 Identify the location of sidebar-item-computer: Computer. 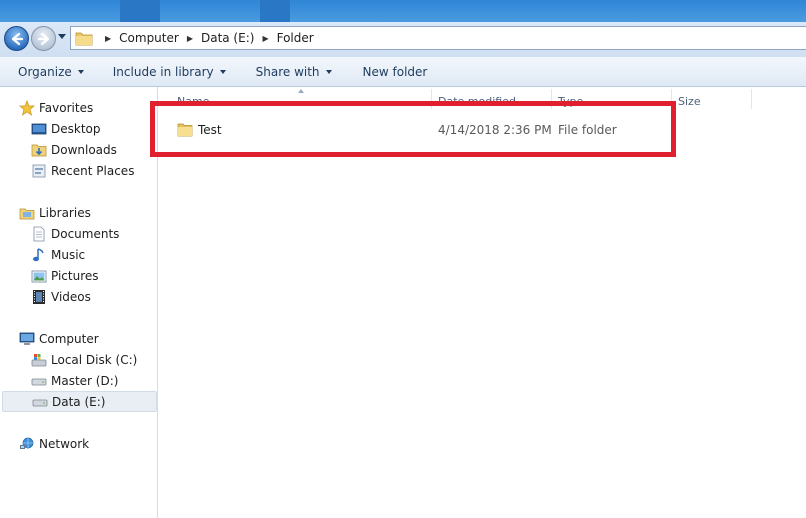
(78, 338).